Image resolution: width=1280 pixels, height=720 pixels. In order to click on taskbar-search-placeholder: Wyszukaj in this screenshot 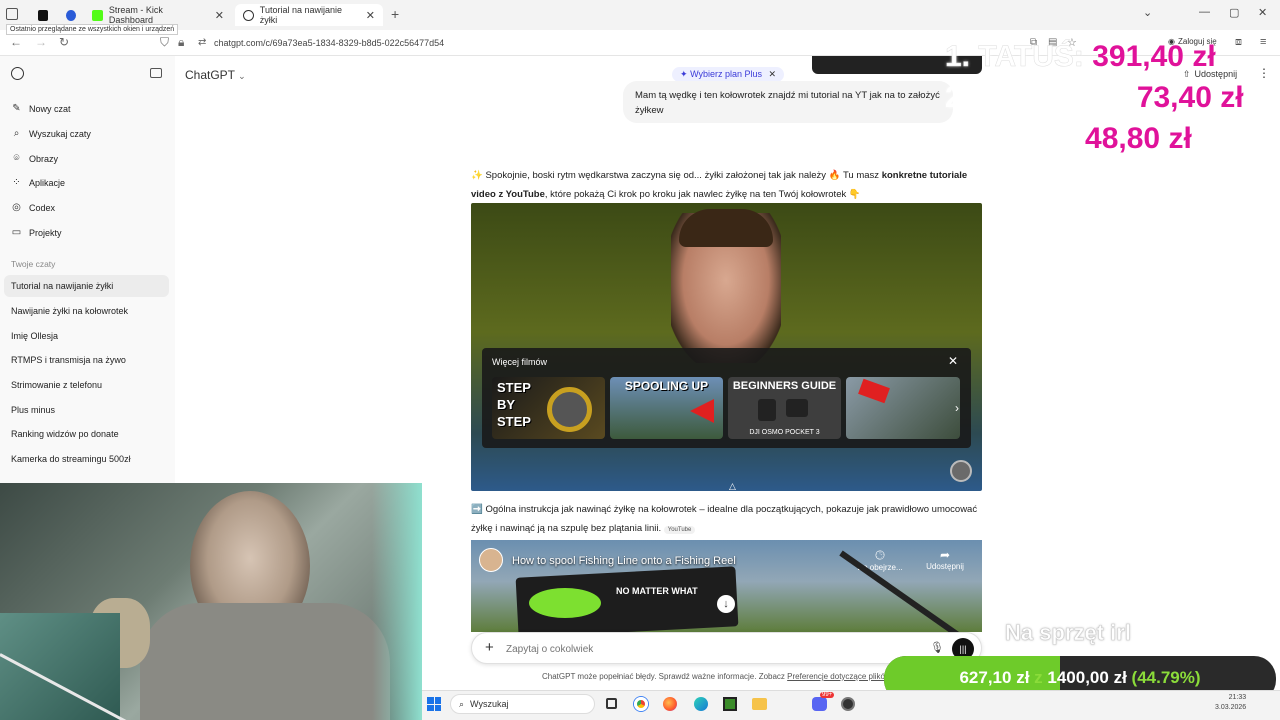, I will do `click(489, 704)`.